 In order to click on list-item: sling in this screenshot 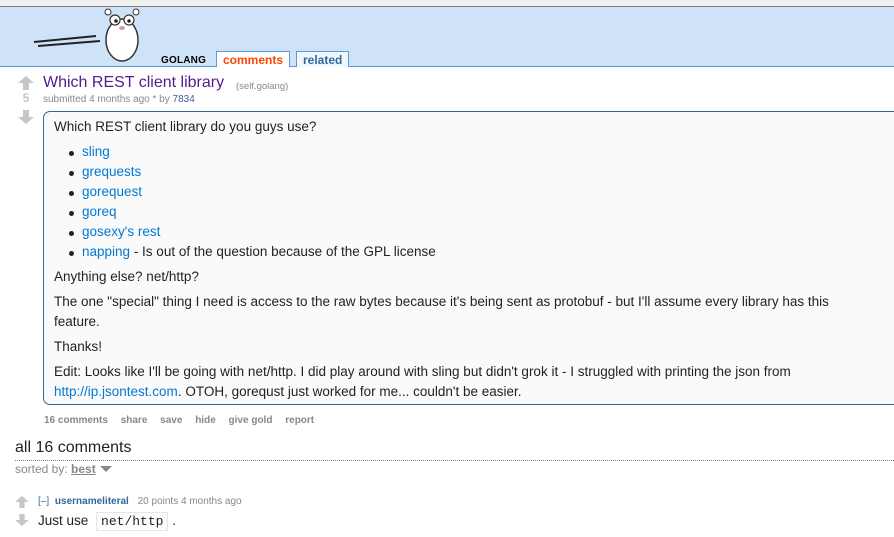, I will do `click(89, 151)`.